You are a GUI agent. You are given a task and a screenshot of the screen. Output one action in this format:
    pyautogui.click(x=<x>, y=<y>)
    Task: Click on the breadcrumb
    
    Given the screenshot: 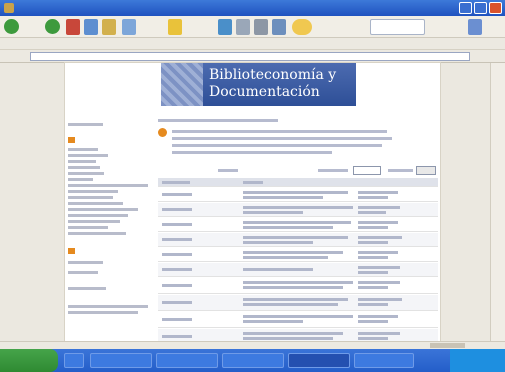 What is the action you would take?
    pyautogui.click(x=218, y=120)
    